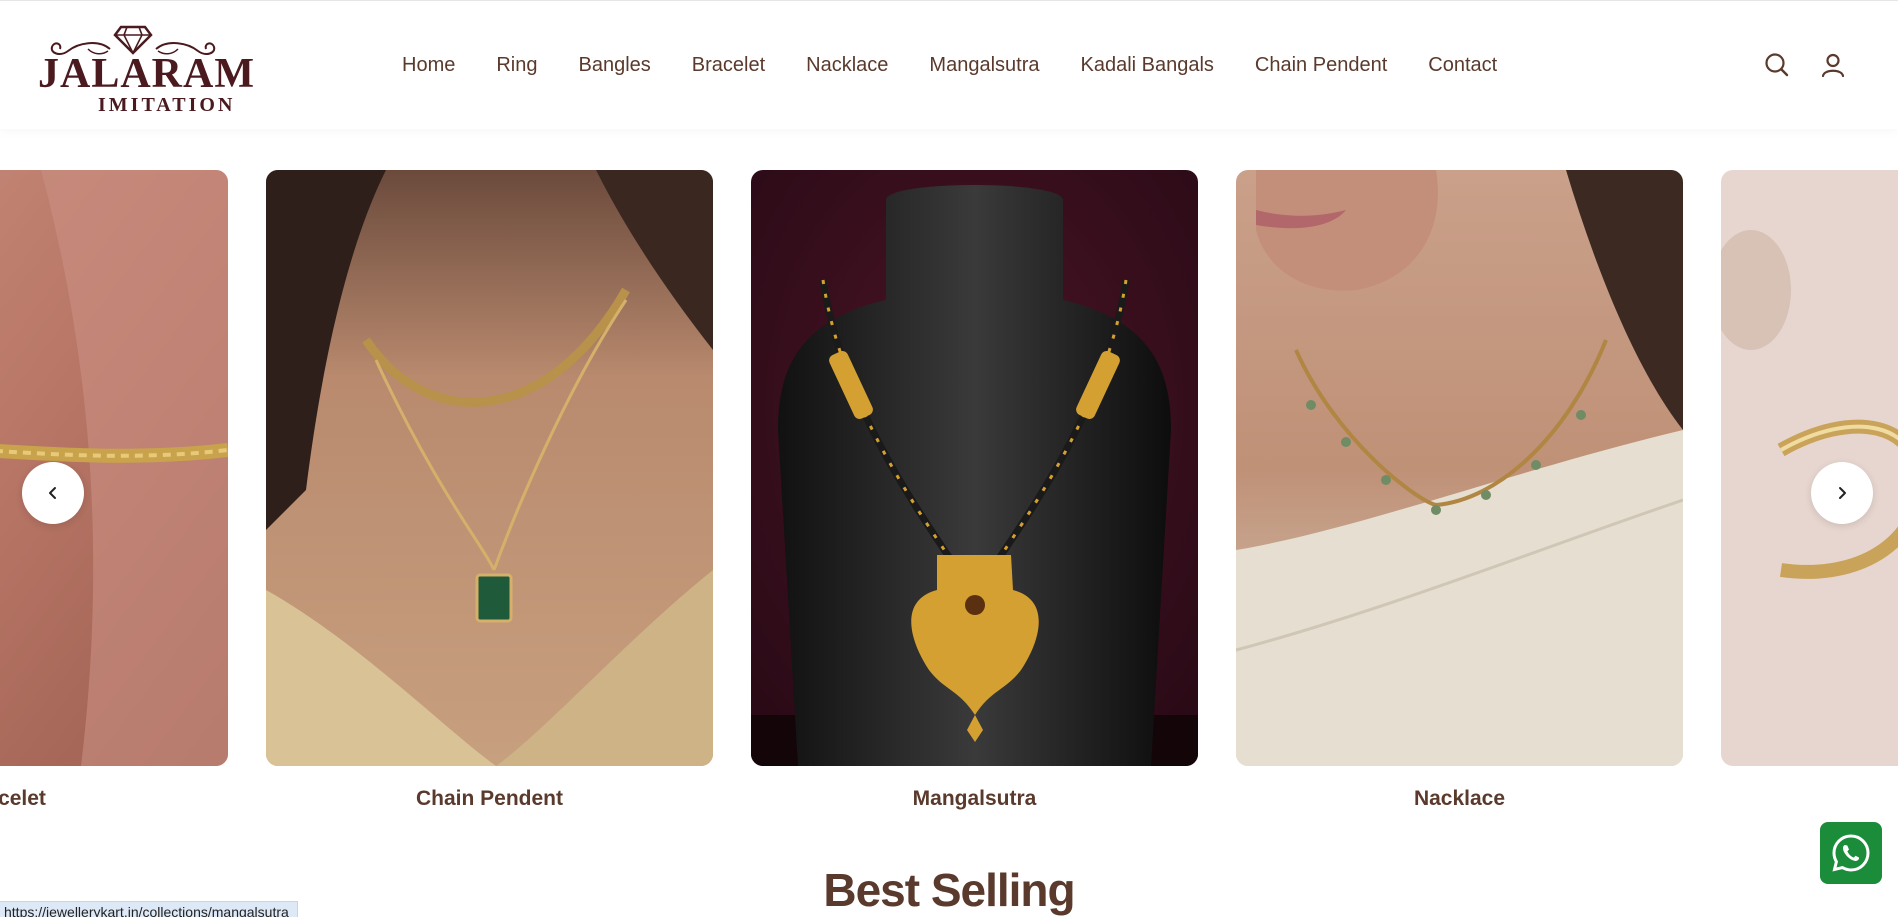 This screenshot has width=1898, height=917. What do you see at coordinates (974, 799) in the screenshot?
I see `collection-label: Mangalsutra` at bounding box center [974, 799].